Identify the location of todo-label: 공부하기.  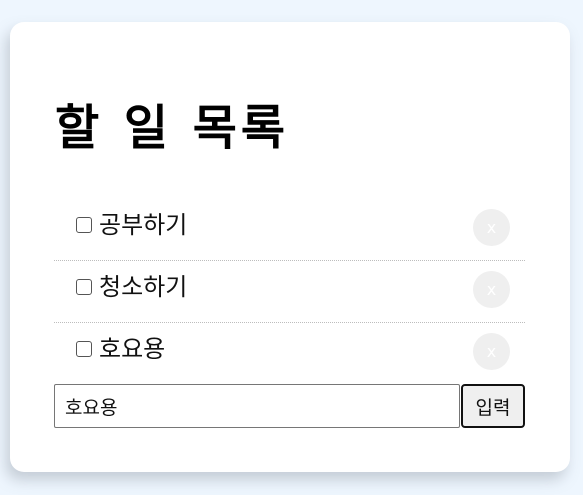
(143, 225).